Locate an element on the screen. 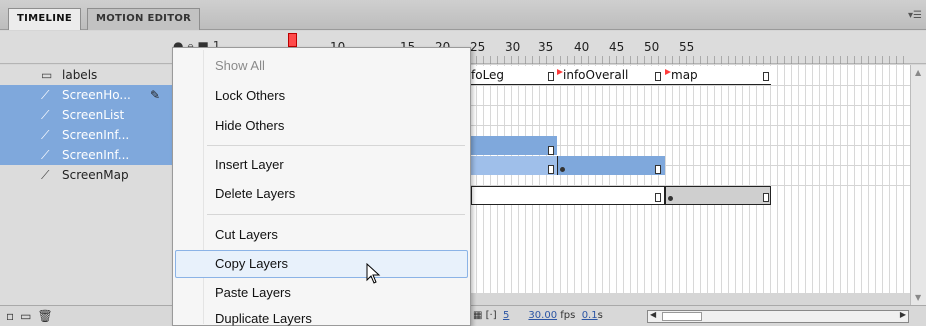 The width and height of the screenshot is (926, 326). frame-rate: 30.00 is located at coordinates (542, 315).